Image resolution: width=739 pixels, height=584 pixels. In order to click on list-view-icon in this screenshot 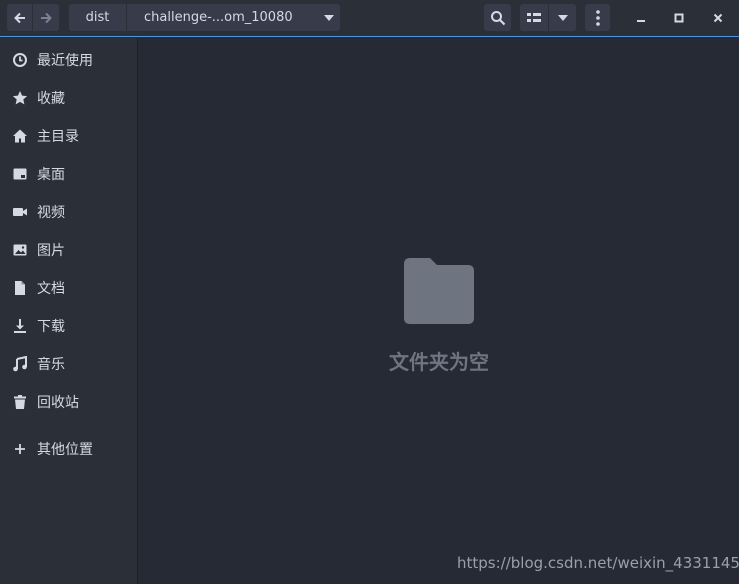, I will do `click(534, 17)`.